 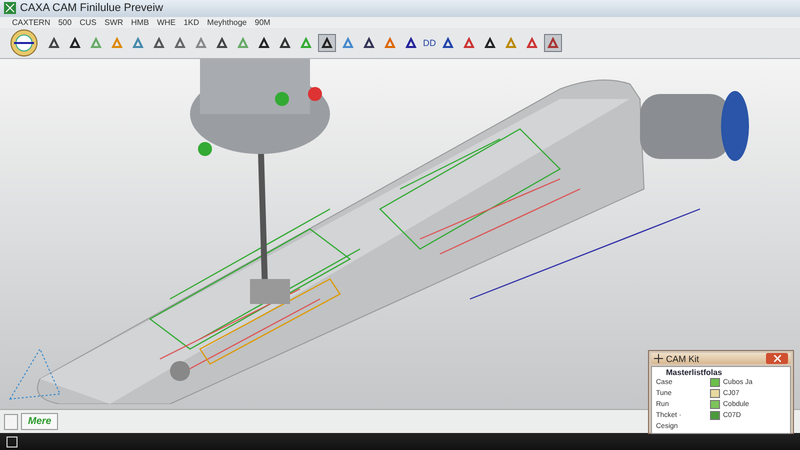 I want to click on tool-button, so click(x=327, y=43).